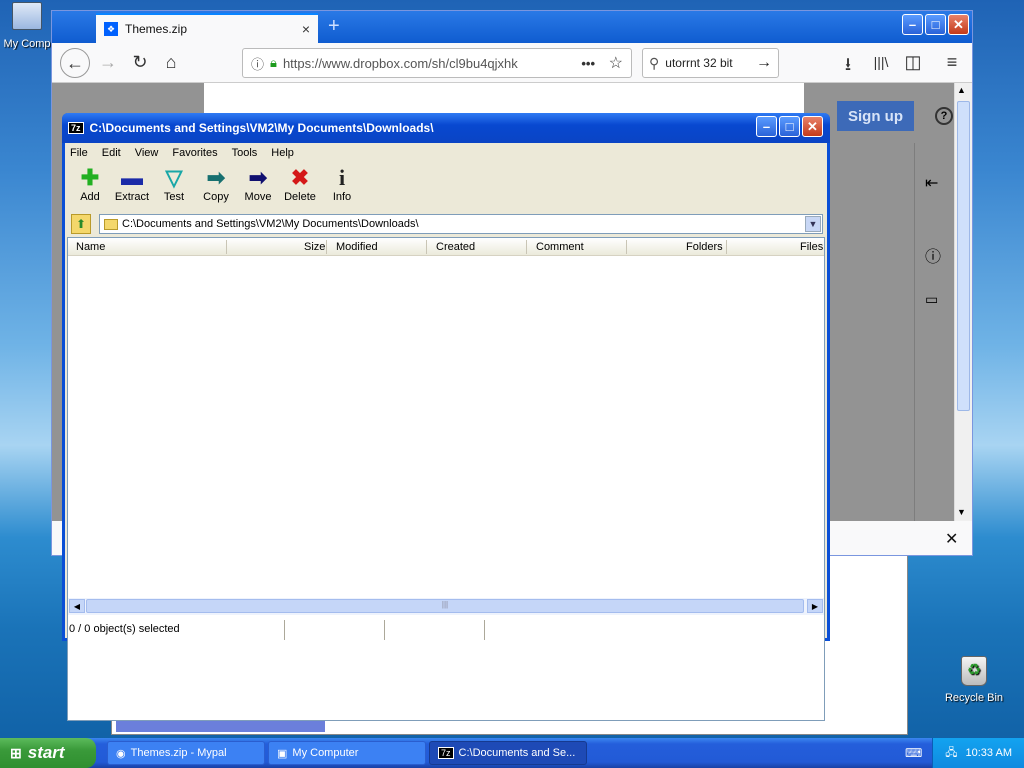 The width and height of the screenshot is (1024, 768). What do you see at coordinates (111, 153) in the screenshot?
I see `menu-edit: Edit` at bounding box center [111, 153].